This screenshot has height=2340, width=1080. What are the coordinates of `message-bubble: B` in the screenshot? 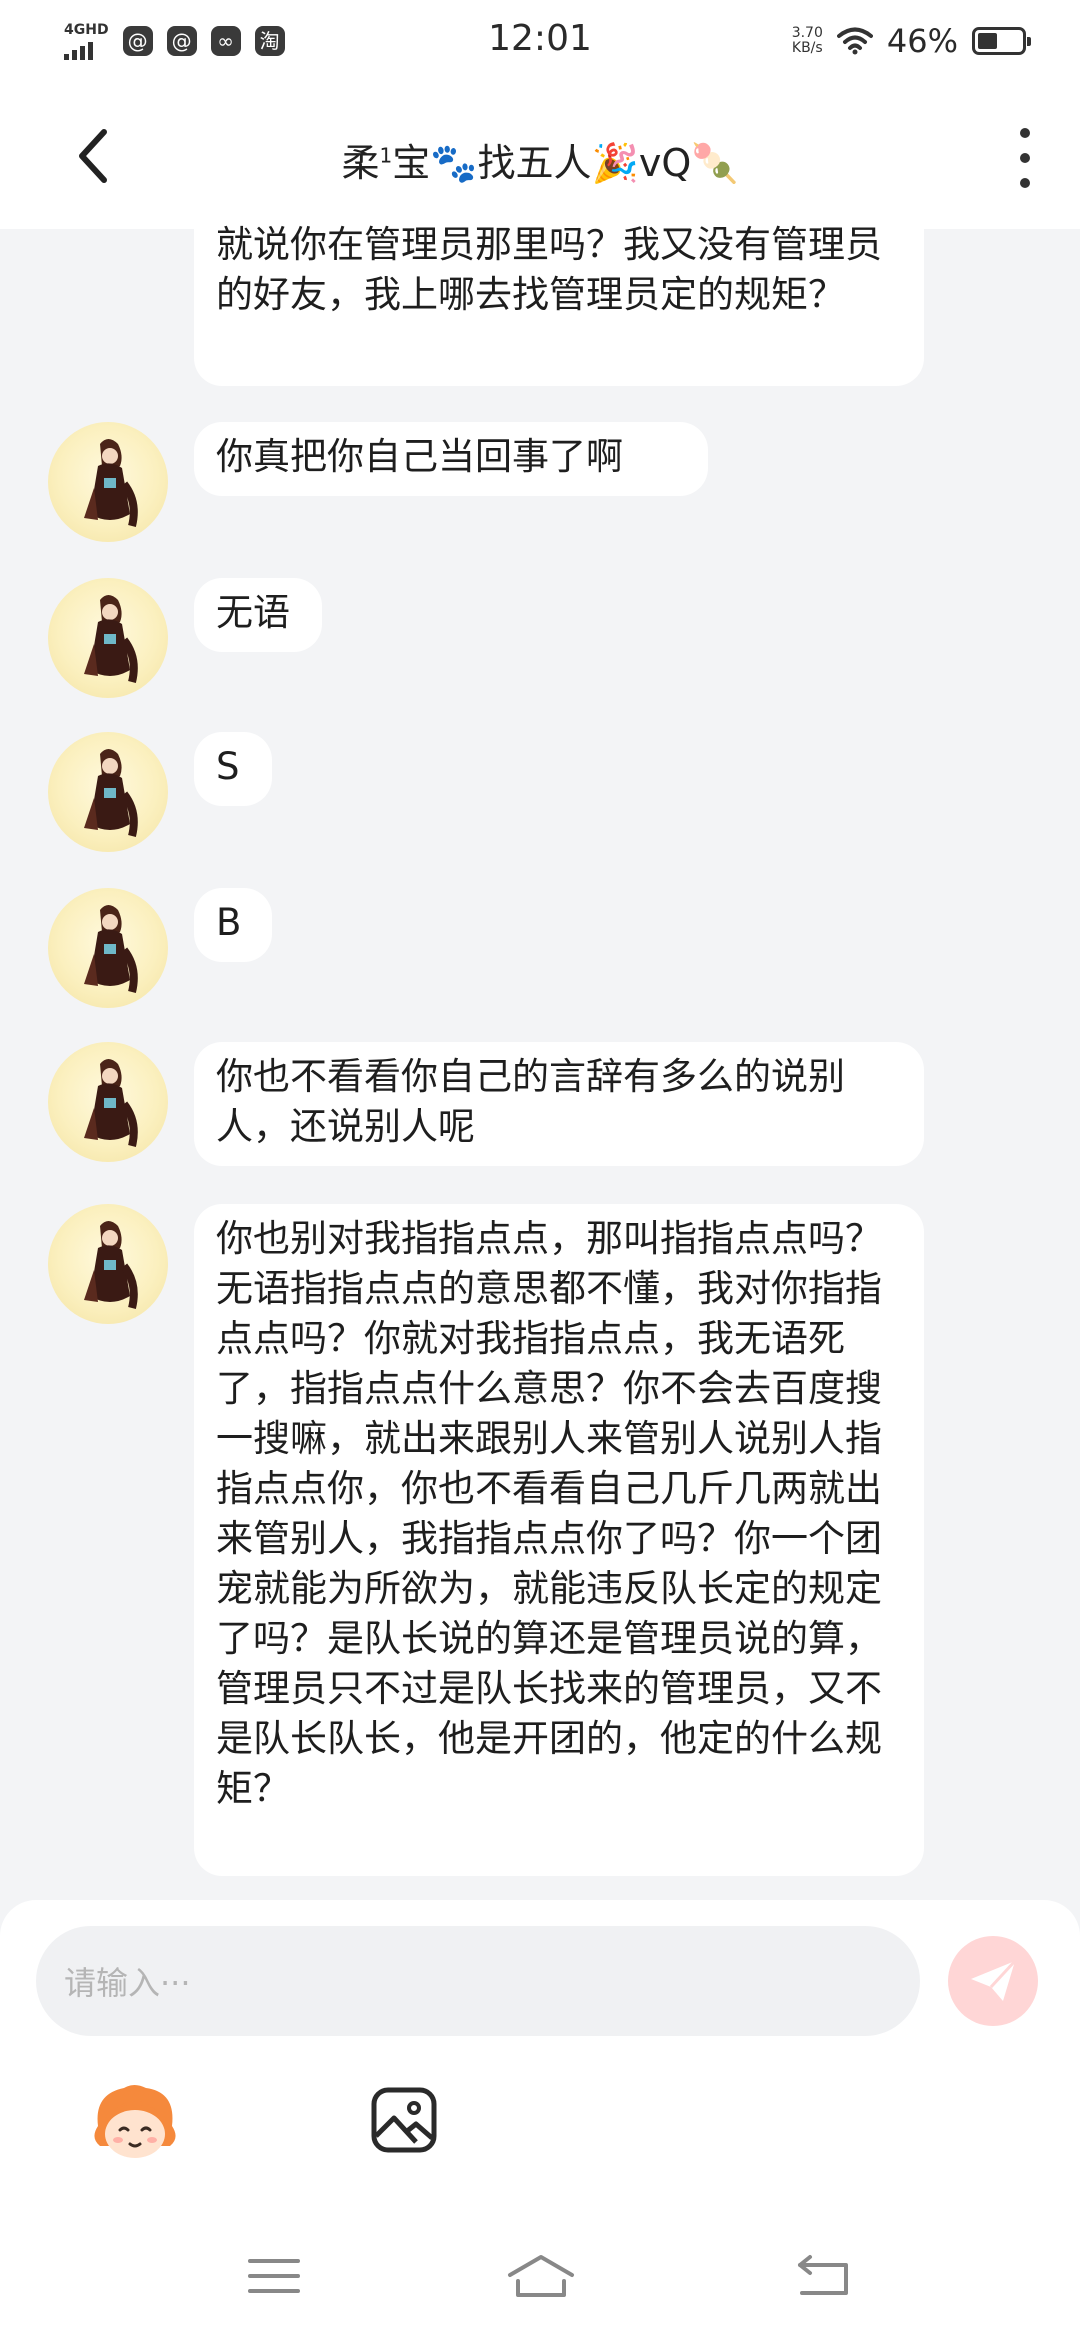 It's located at (233, 925).